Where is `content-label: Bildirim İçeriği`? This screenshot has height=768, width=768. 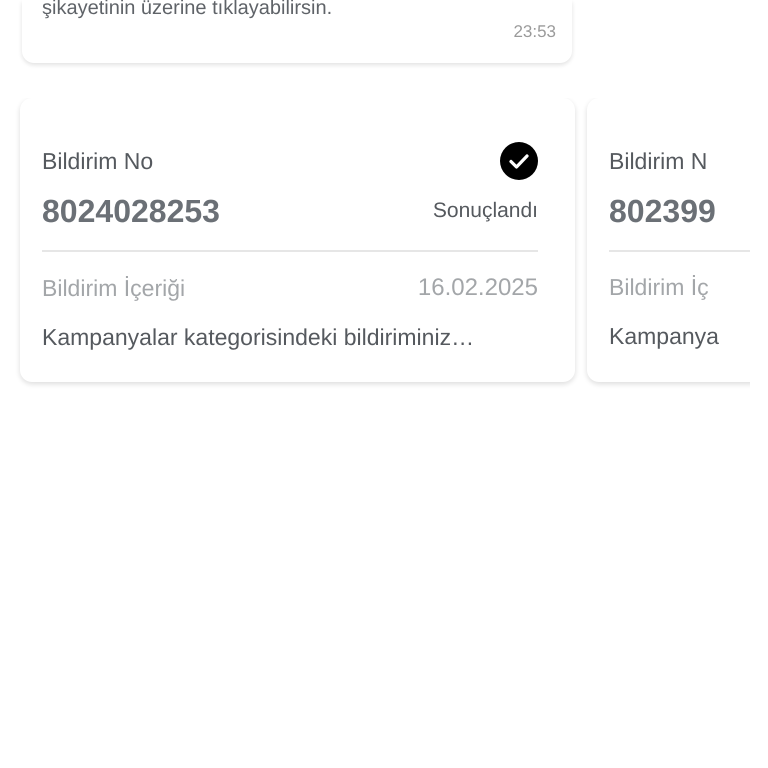 content-label: Bildirim İçeriği is located at coordinates (114, 288).